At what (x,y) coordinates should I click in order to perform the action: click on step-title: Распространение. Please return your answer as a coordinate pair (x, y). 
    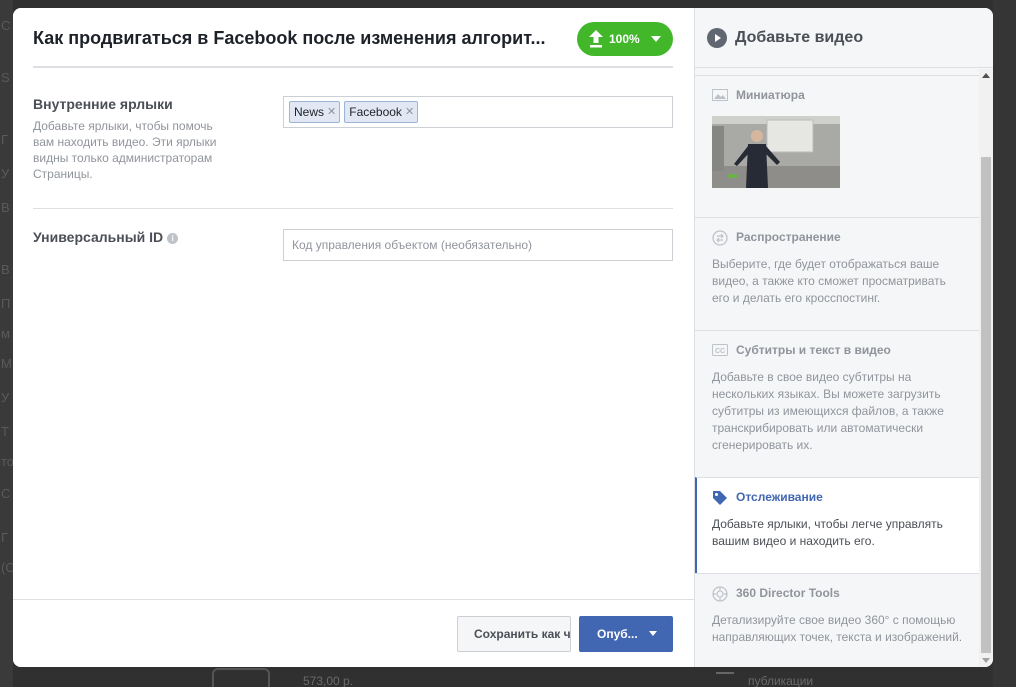
    Looking at the image, I should click on (788, 237).